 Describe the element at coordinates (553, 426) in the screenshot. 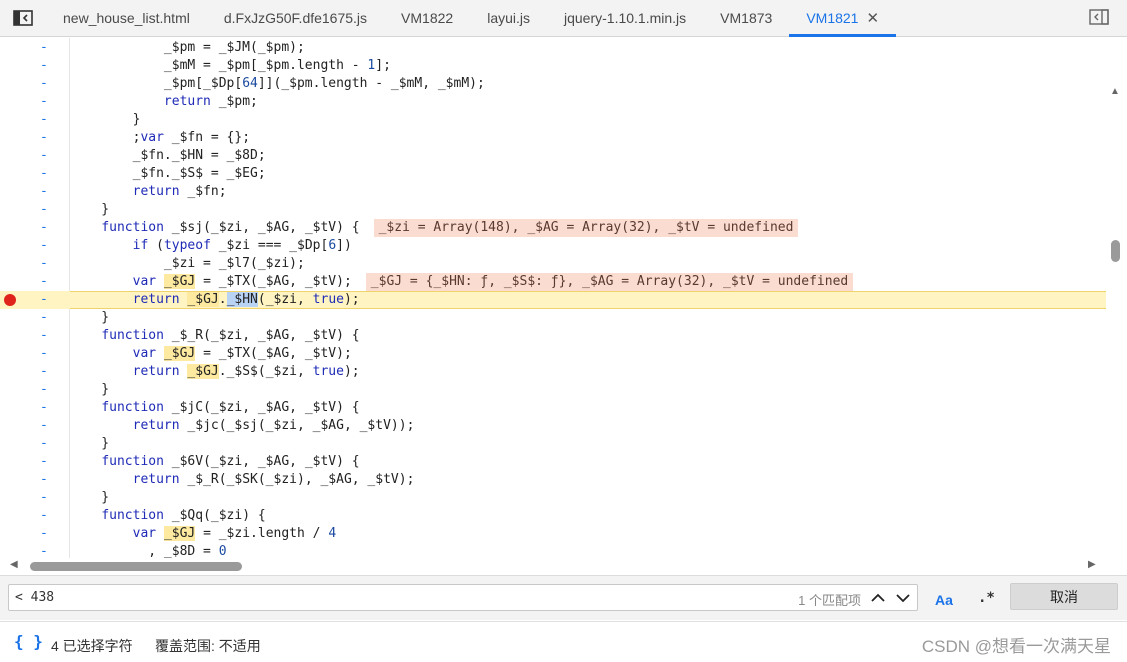

I see `code-line: - return _$jc(_$sj(_$zi, _$AG, _$tV));` at that location.